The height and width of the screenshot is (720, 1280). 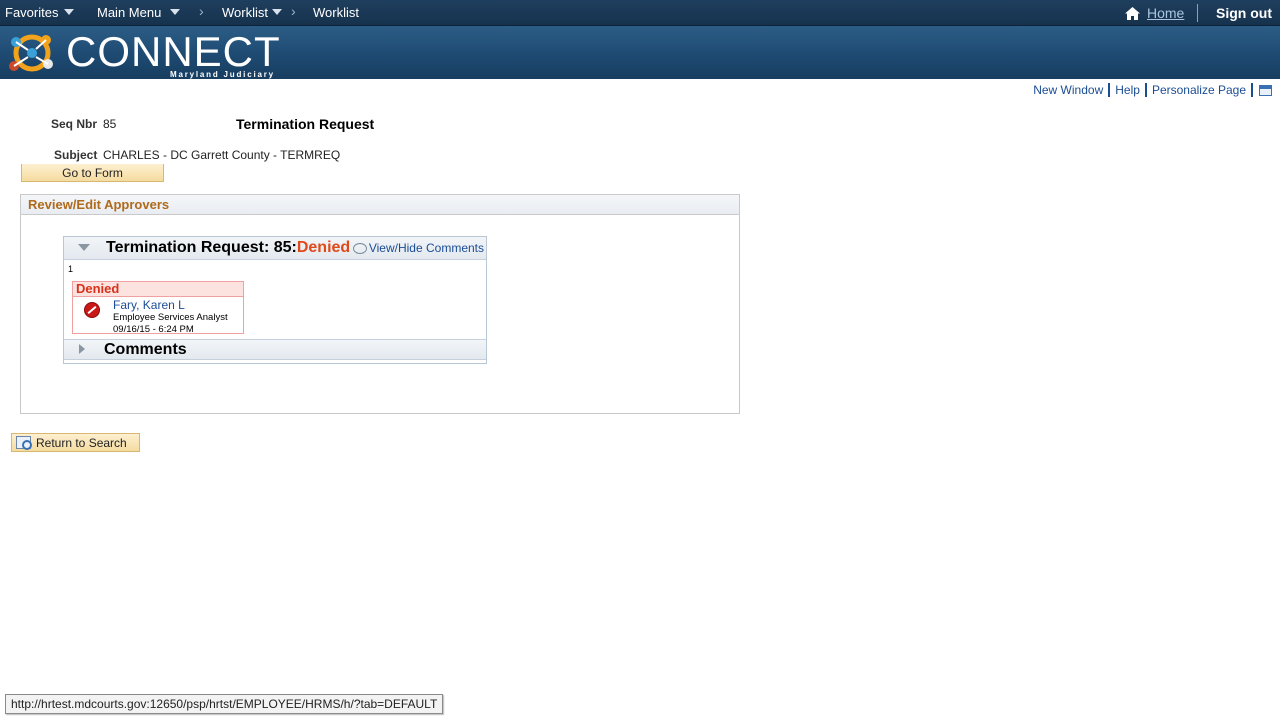 I want to click on help-link: Help, so click(x=1127, y=90).